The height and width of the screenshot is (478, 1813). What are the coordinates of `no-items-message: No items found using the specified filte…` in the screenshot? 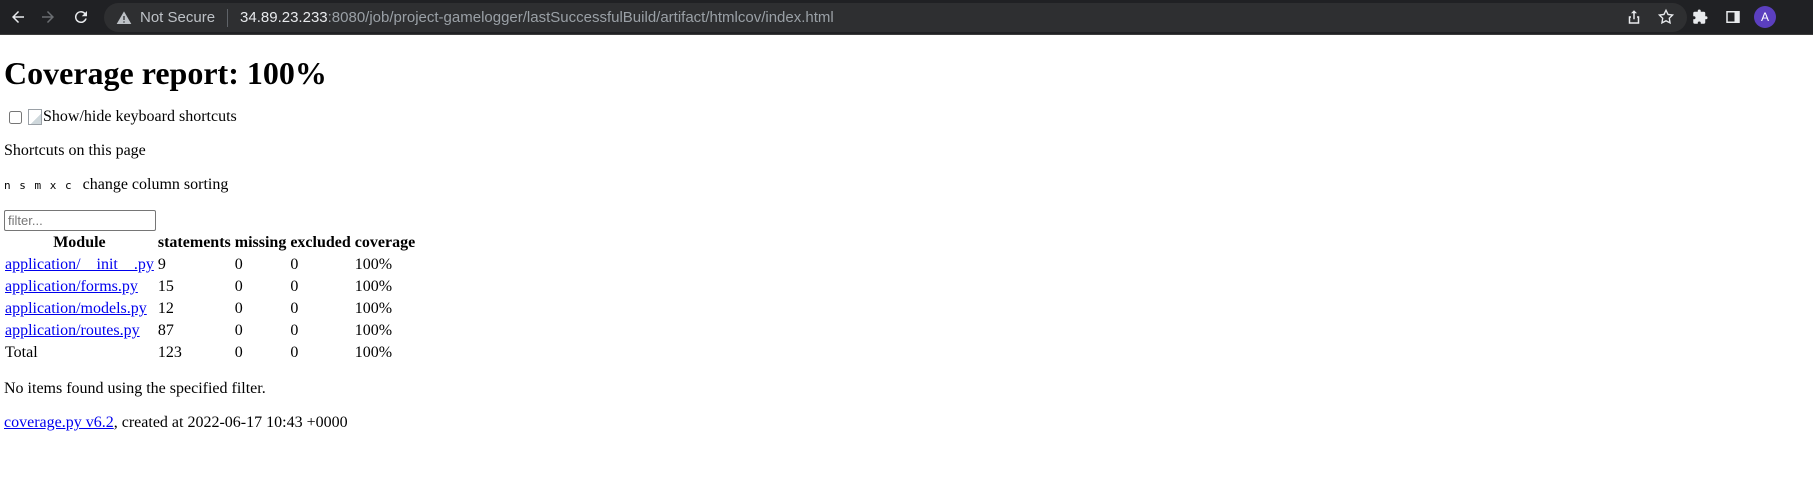 It's located at (135, 388).